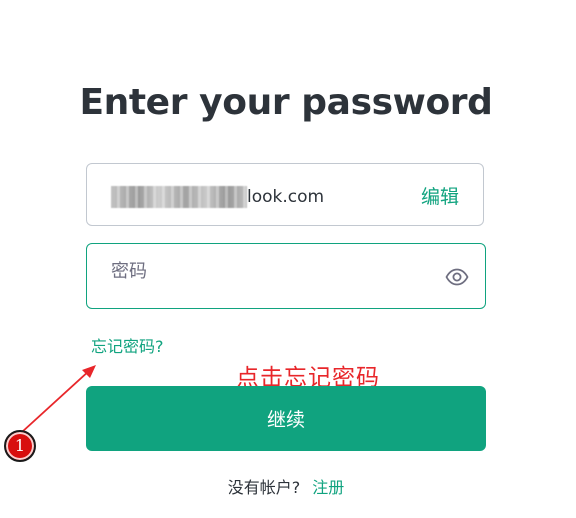 This screenshot has height=518, width=576. What do you see at coordinates (179, 197) in the screenshot?
I see `email-redacted-blur` at bounding box center [179, 197].